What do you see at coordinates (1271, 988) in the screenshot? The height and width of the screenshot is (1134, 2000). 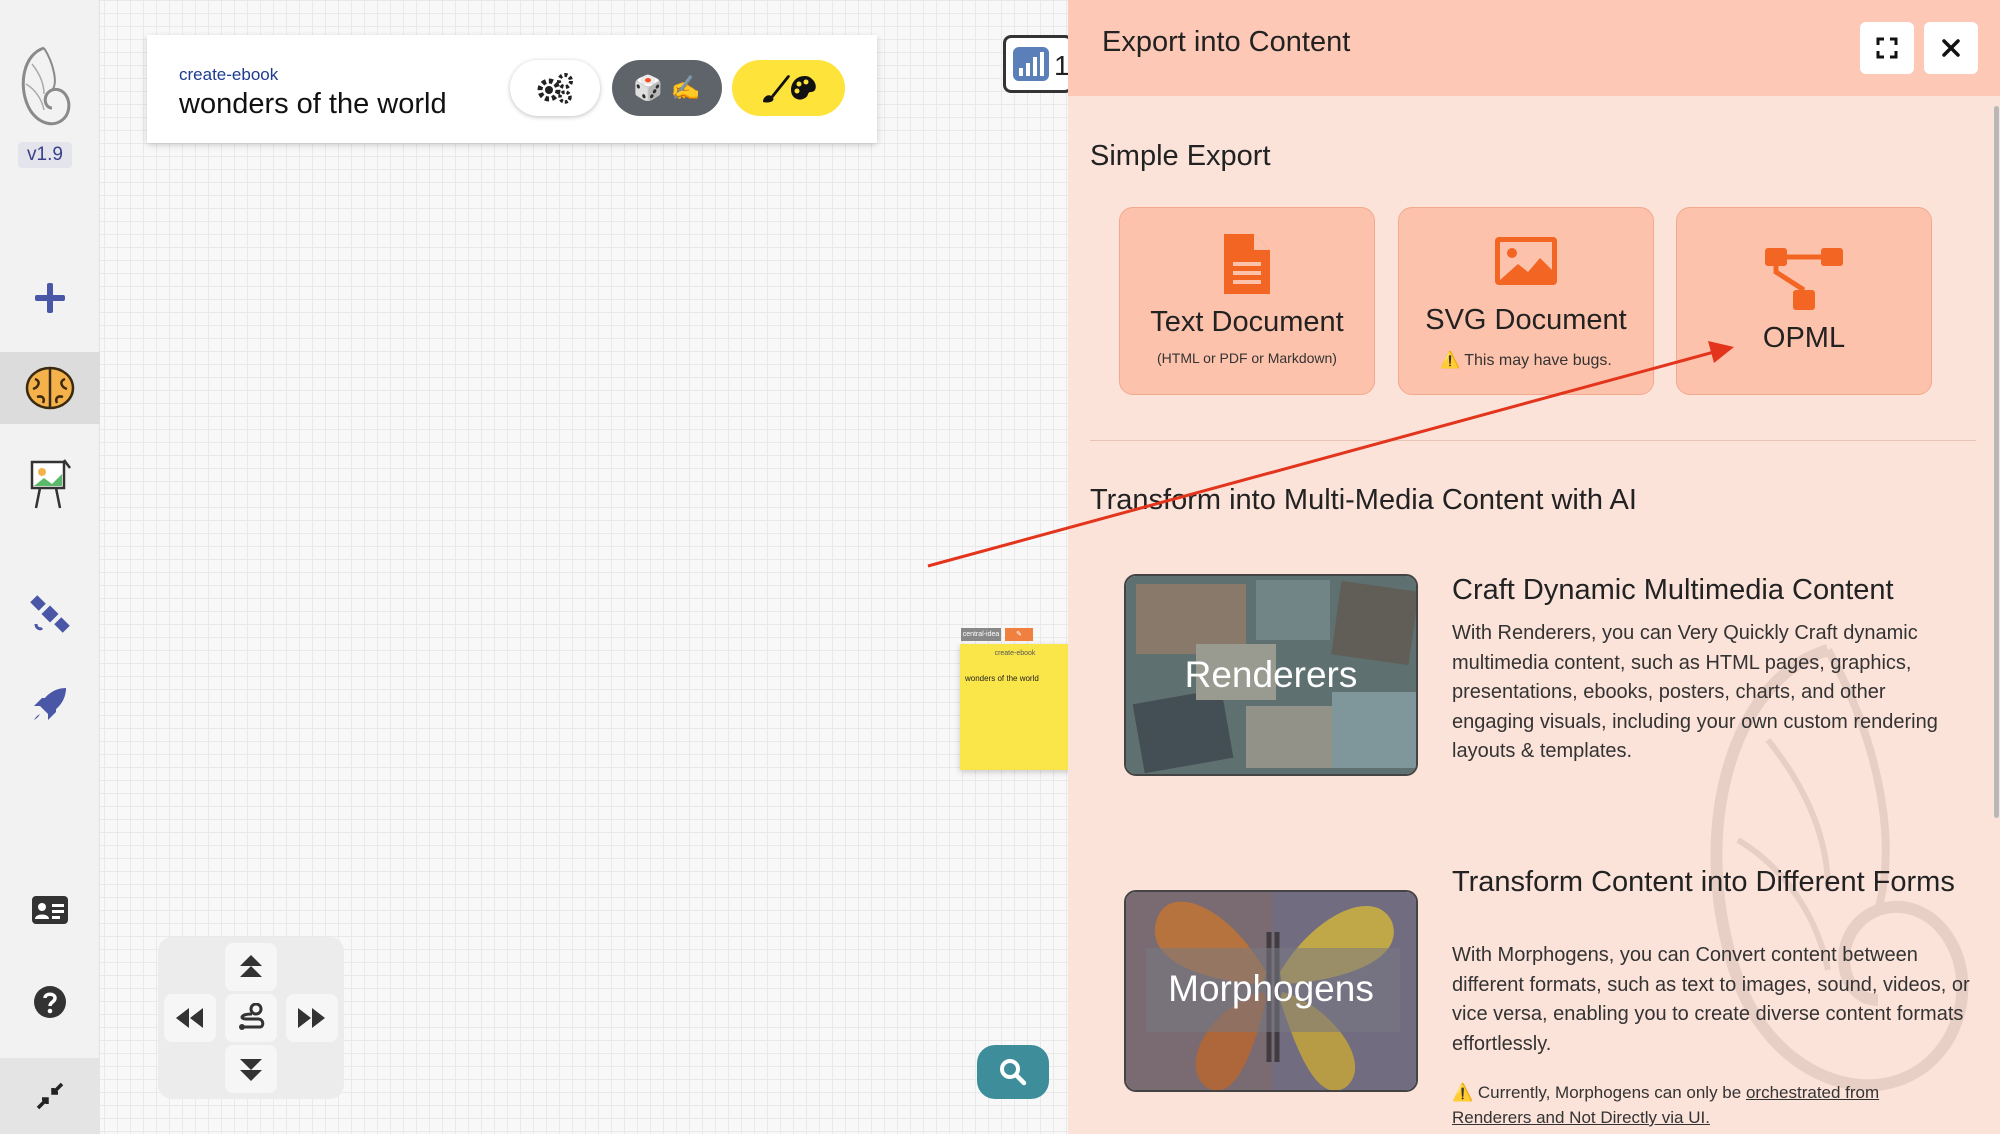 I see `morphogens-label: Morphogens` at bounding box center [1271, 988].